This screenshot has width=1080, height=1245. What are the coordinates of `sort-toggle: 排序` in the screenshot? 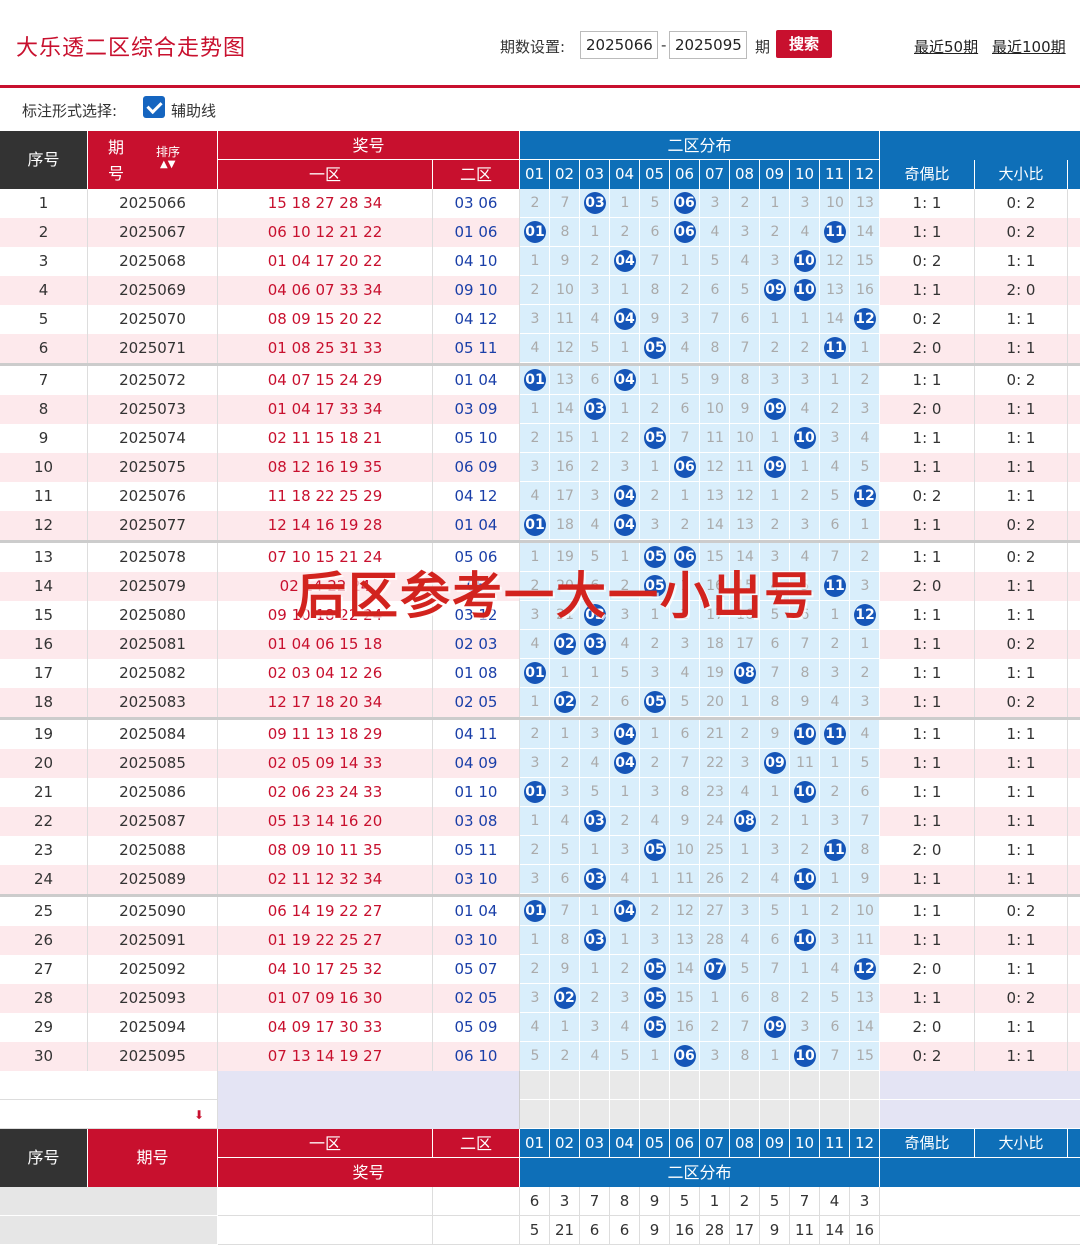 It's located at (168, 152).